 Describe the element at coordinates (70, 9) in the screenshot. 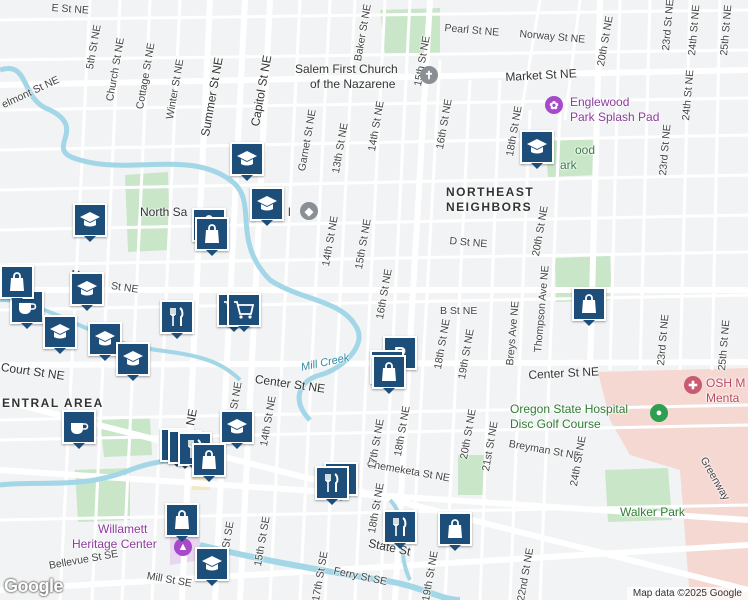

I see `street-label: E St NE` at that location.